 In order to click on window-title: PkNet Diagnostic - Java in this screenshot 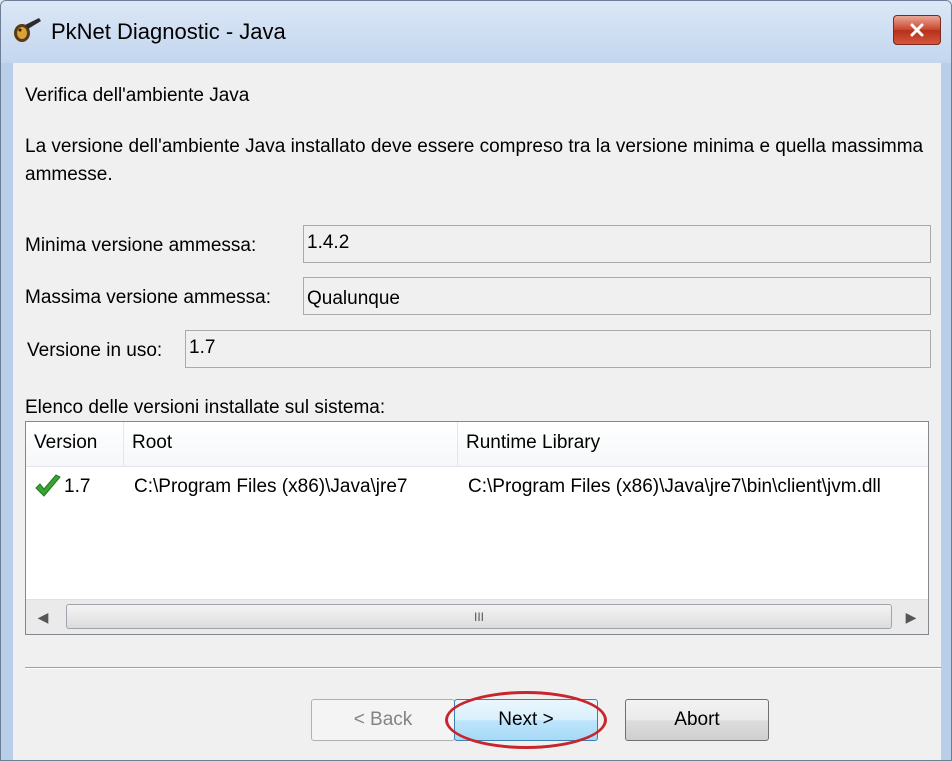, I will do `click(168, 31)`.